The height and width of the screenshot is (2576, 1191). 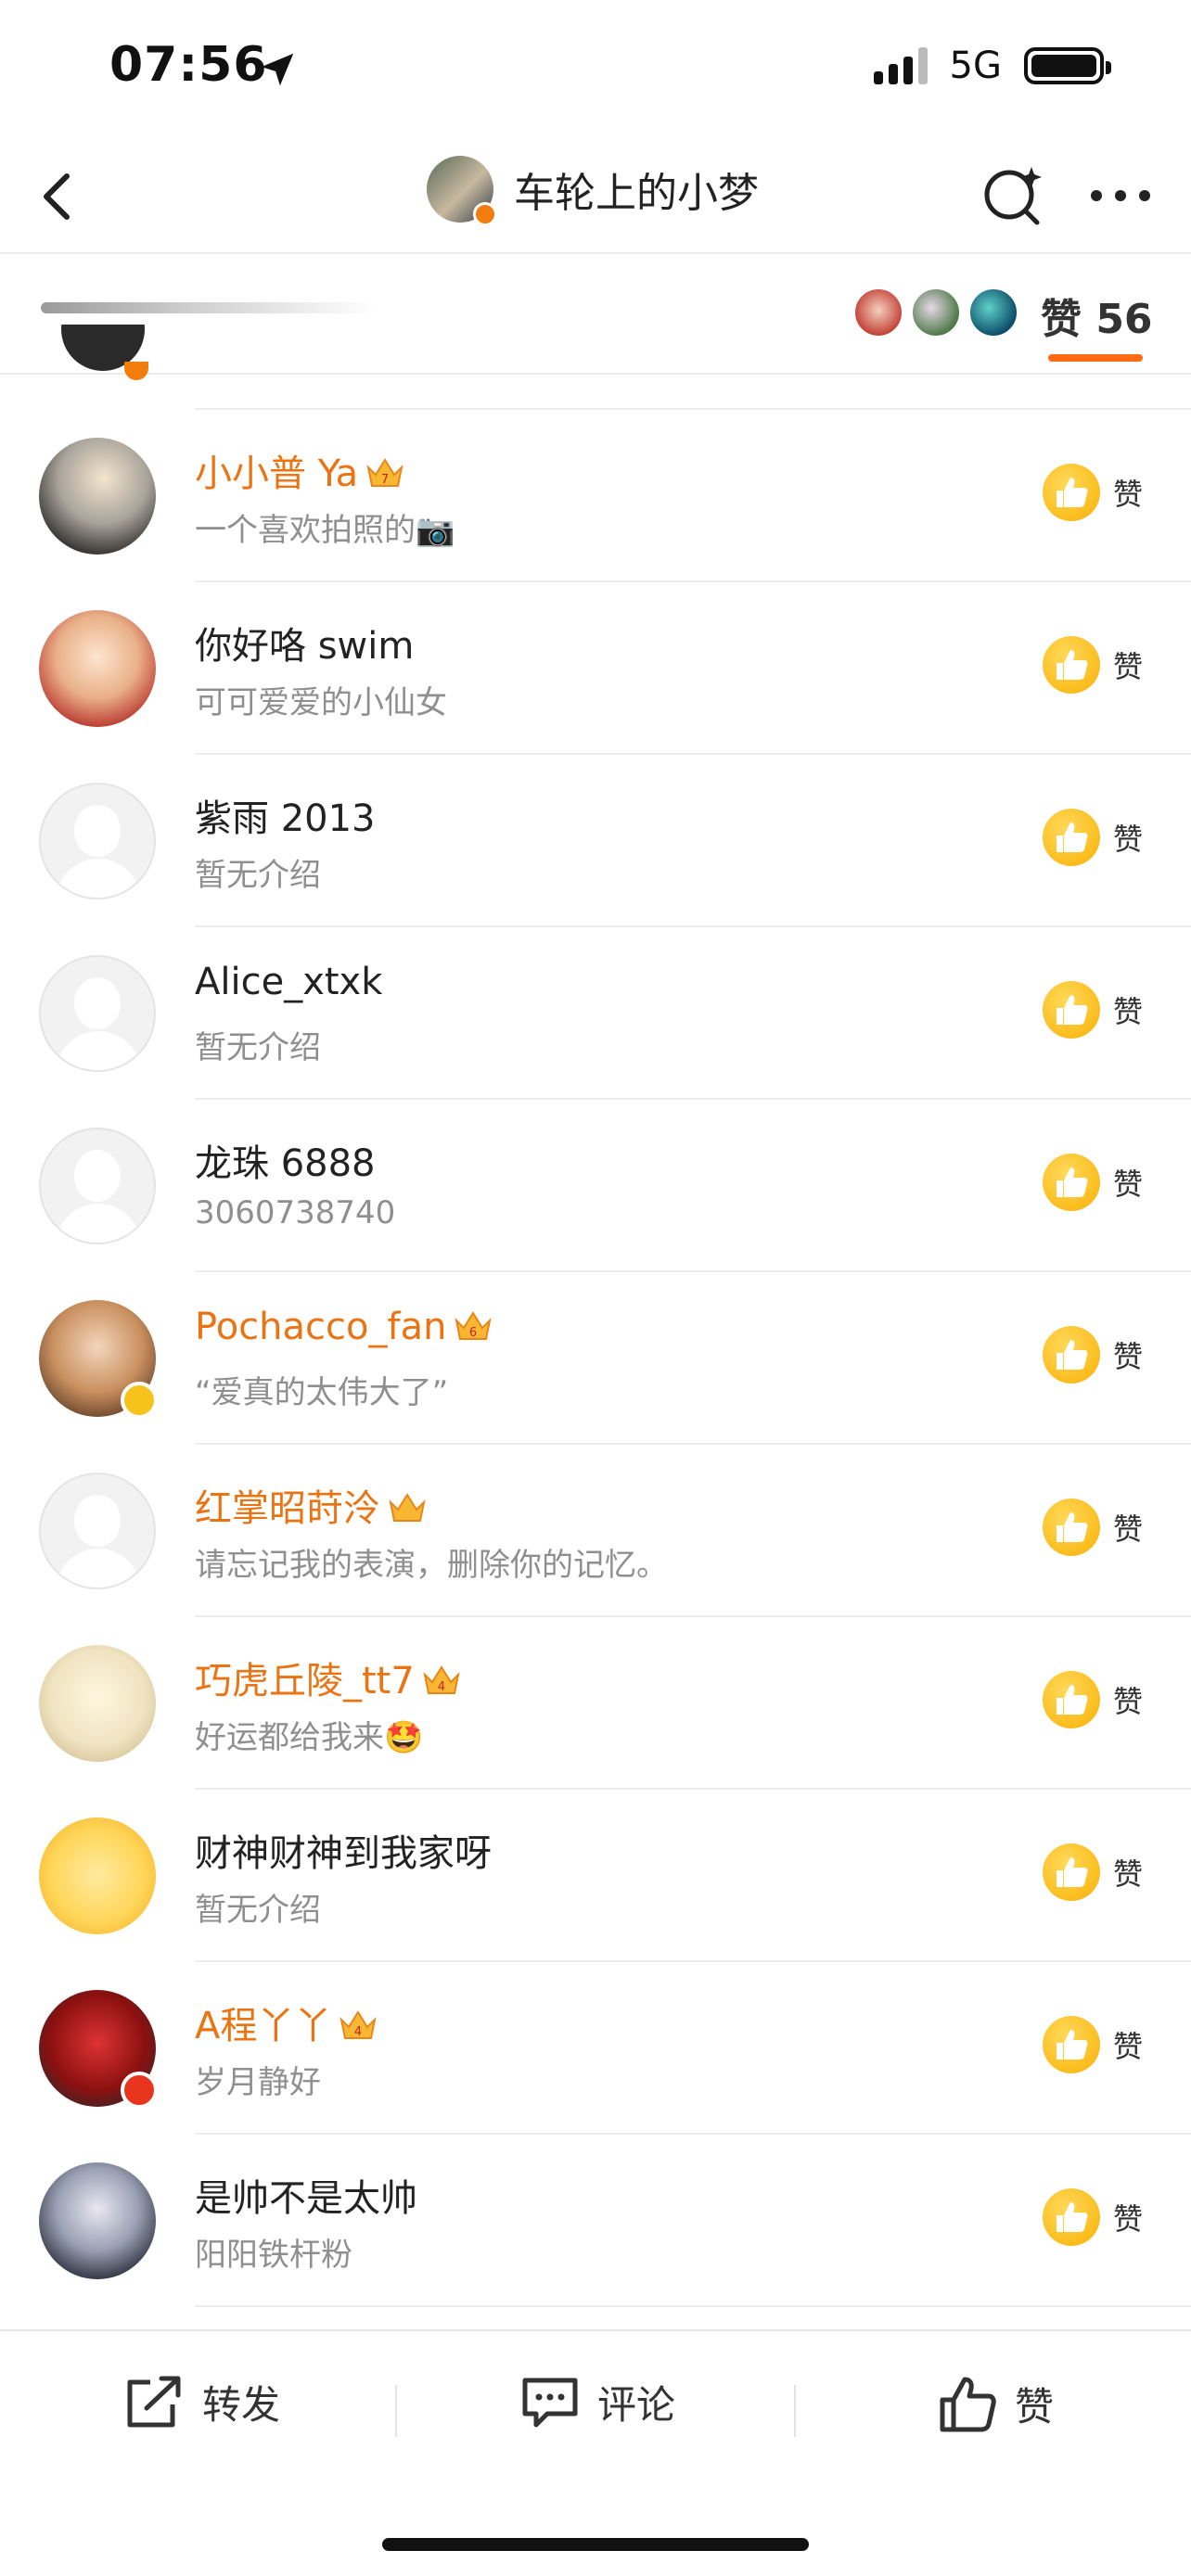 I want to click on vip-crown-icon: 4, so click(x=441, y=1679).